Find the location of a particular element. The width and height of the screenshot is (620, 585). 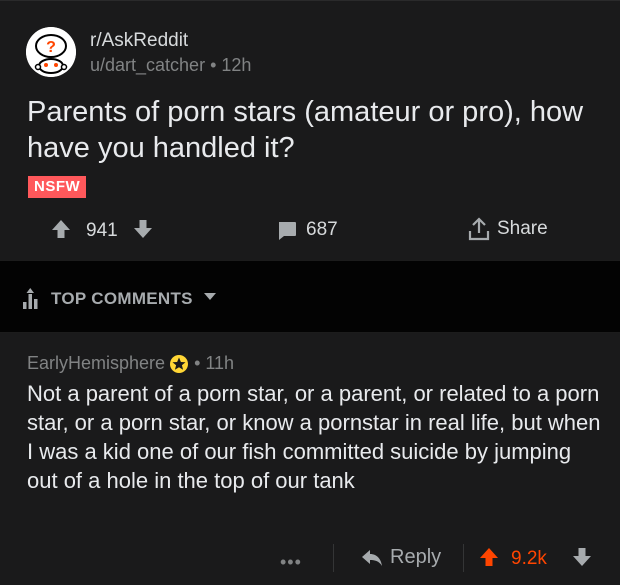

comment-sort-bar: TOP COMMENTS is located at coordinates (310, 296).